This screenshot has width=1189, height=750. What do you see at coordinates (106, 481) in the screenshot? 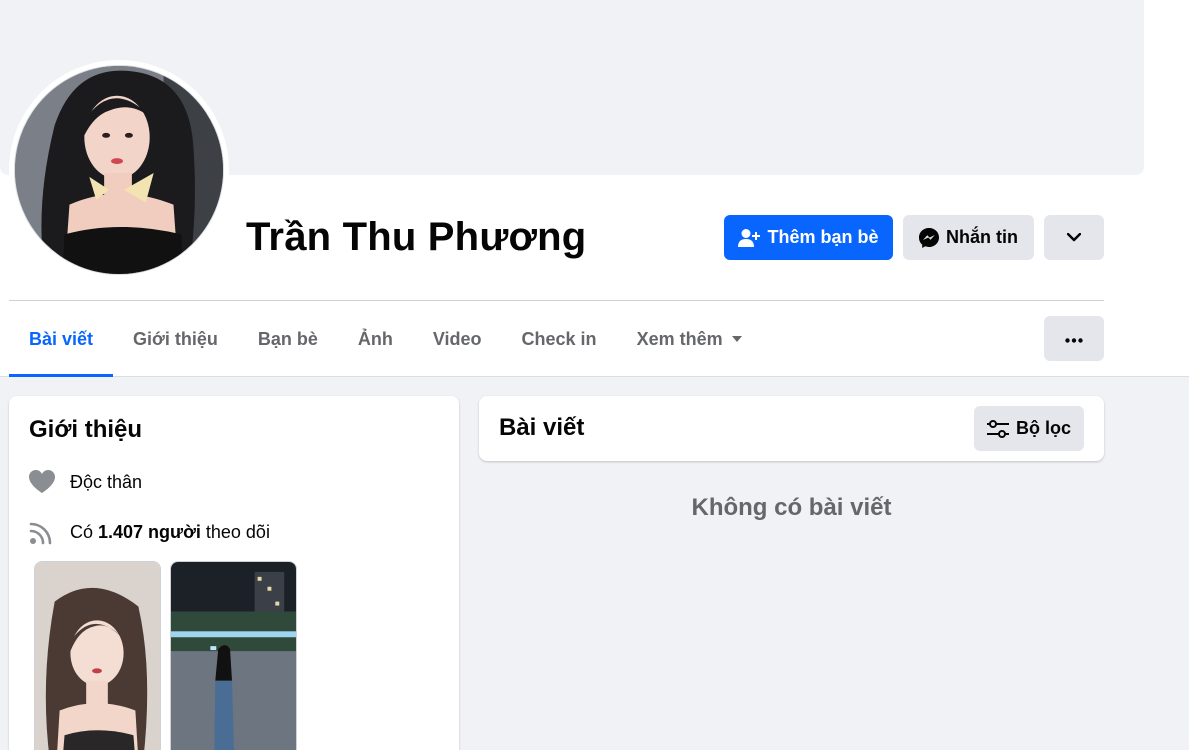
I see `relationship-status: Độc thân` at bounding box center [106, 481].